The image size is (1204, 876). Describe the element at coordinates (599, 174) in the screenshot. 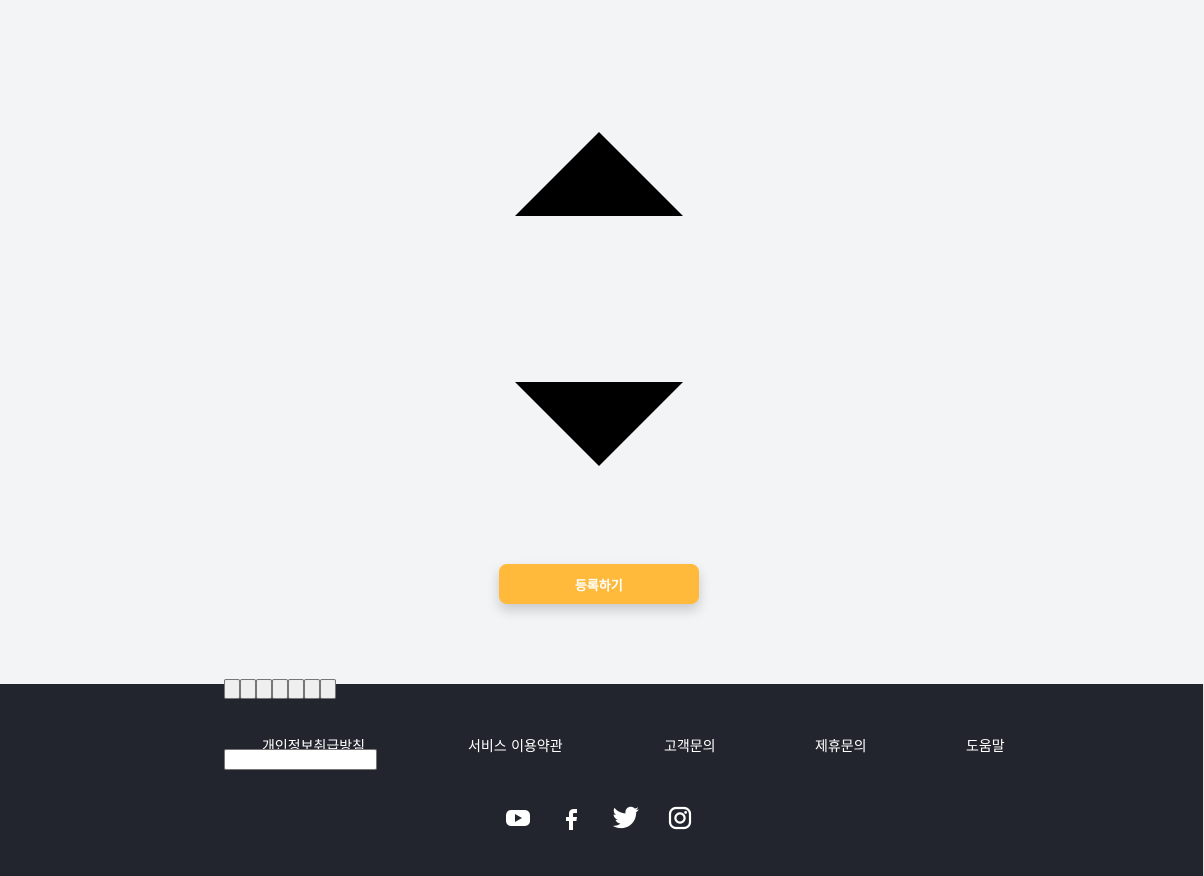

I see `triangle-up-icon` at that location.